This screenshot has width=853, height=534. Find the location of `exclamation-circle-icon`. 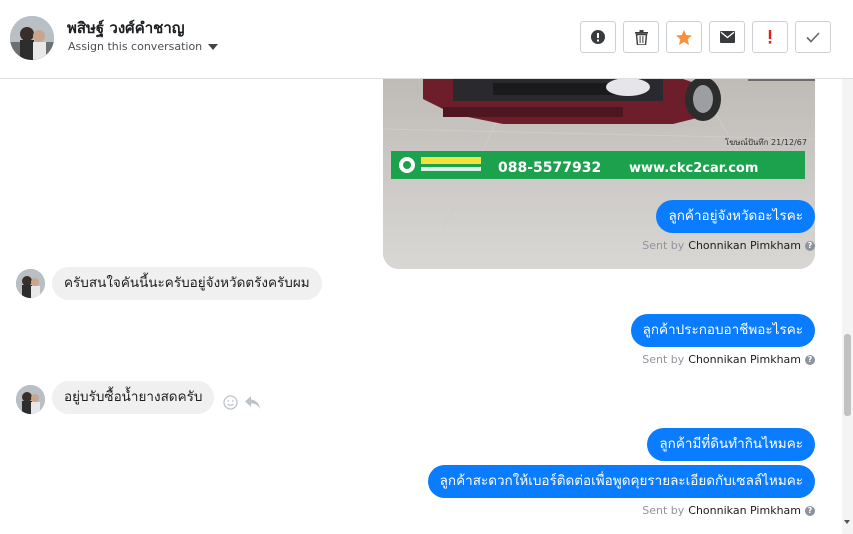

exclamation-circle-icon is located at coordinates (598, 37).